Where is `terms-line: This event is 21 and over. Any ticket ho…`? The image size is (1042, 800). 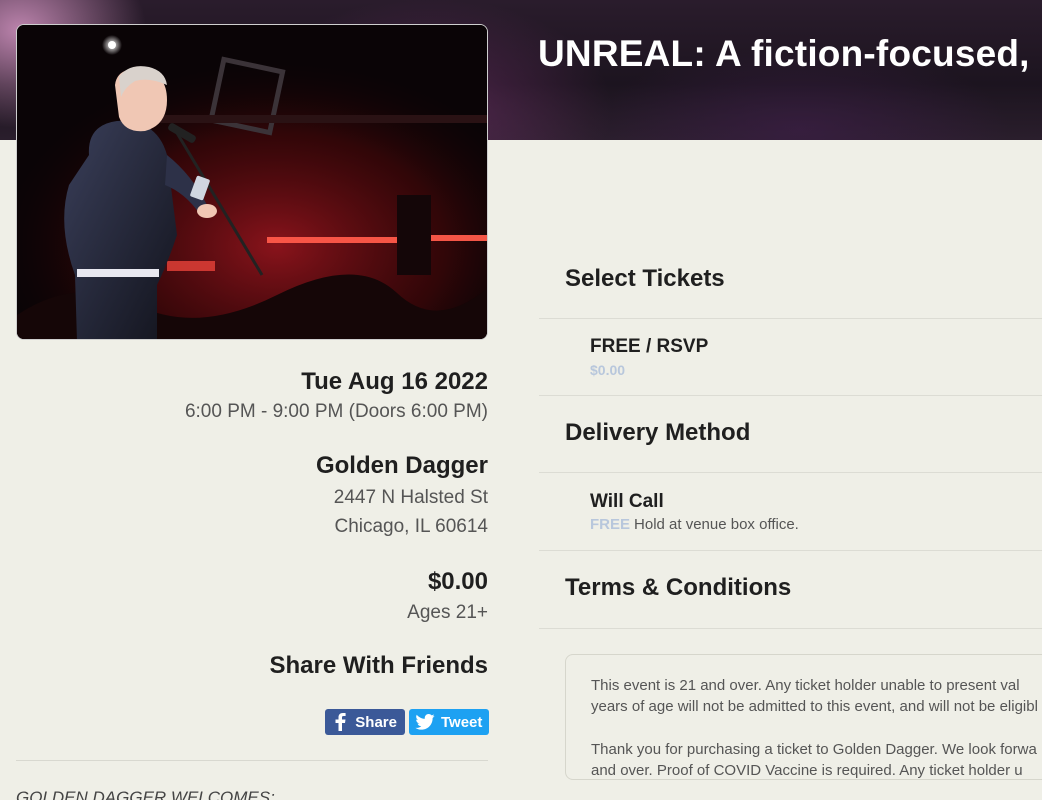 terms-line: This event is 21 and over. Any ticket ho… is located at coordinates (805, 685).